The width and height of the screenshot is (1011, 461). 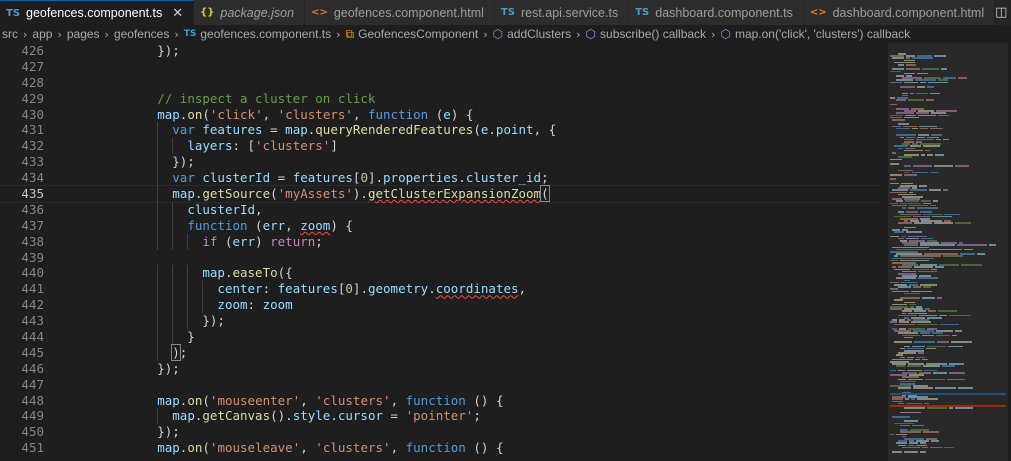 What do you see at coordinates (32, 321) in the screenshot?
I see `line-number: 443` at bounding box center [32, 321].